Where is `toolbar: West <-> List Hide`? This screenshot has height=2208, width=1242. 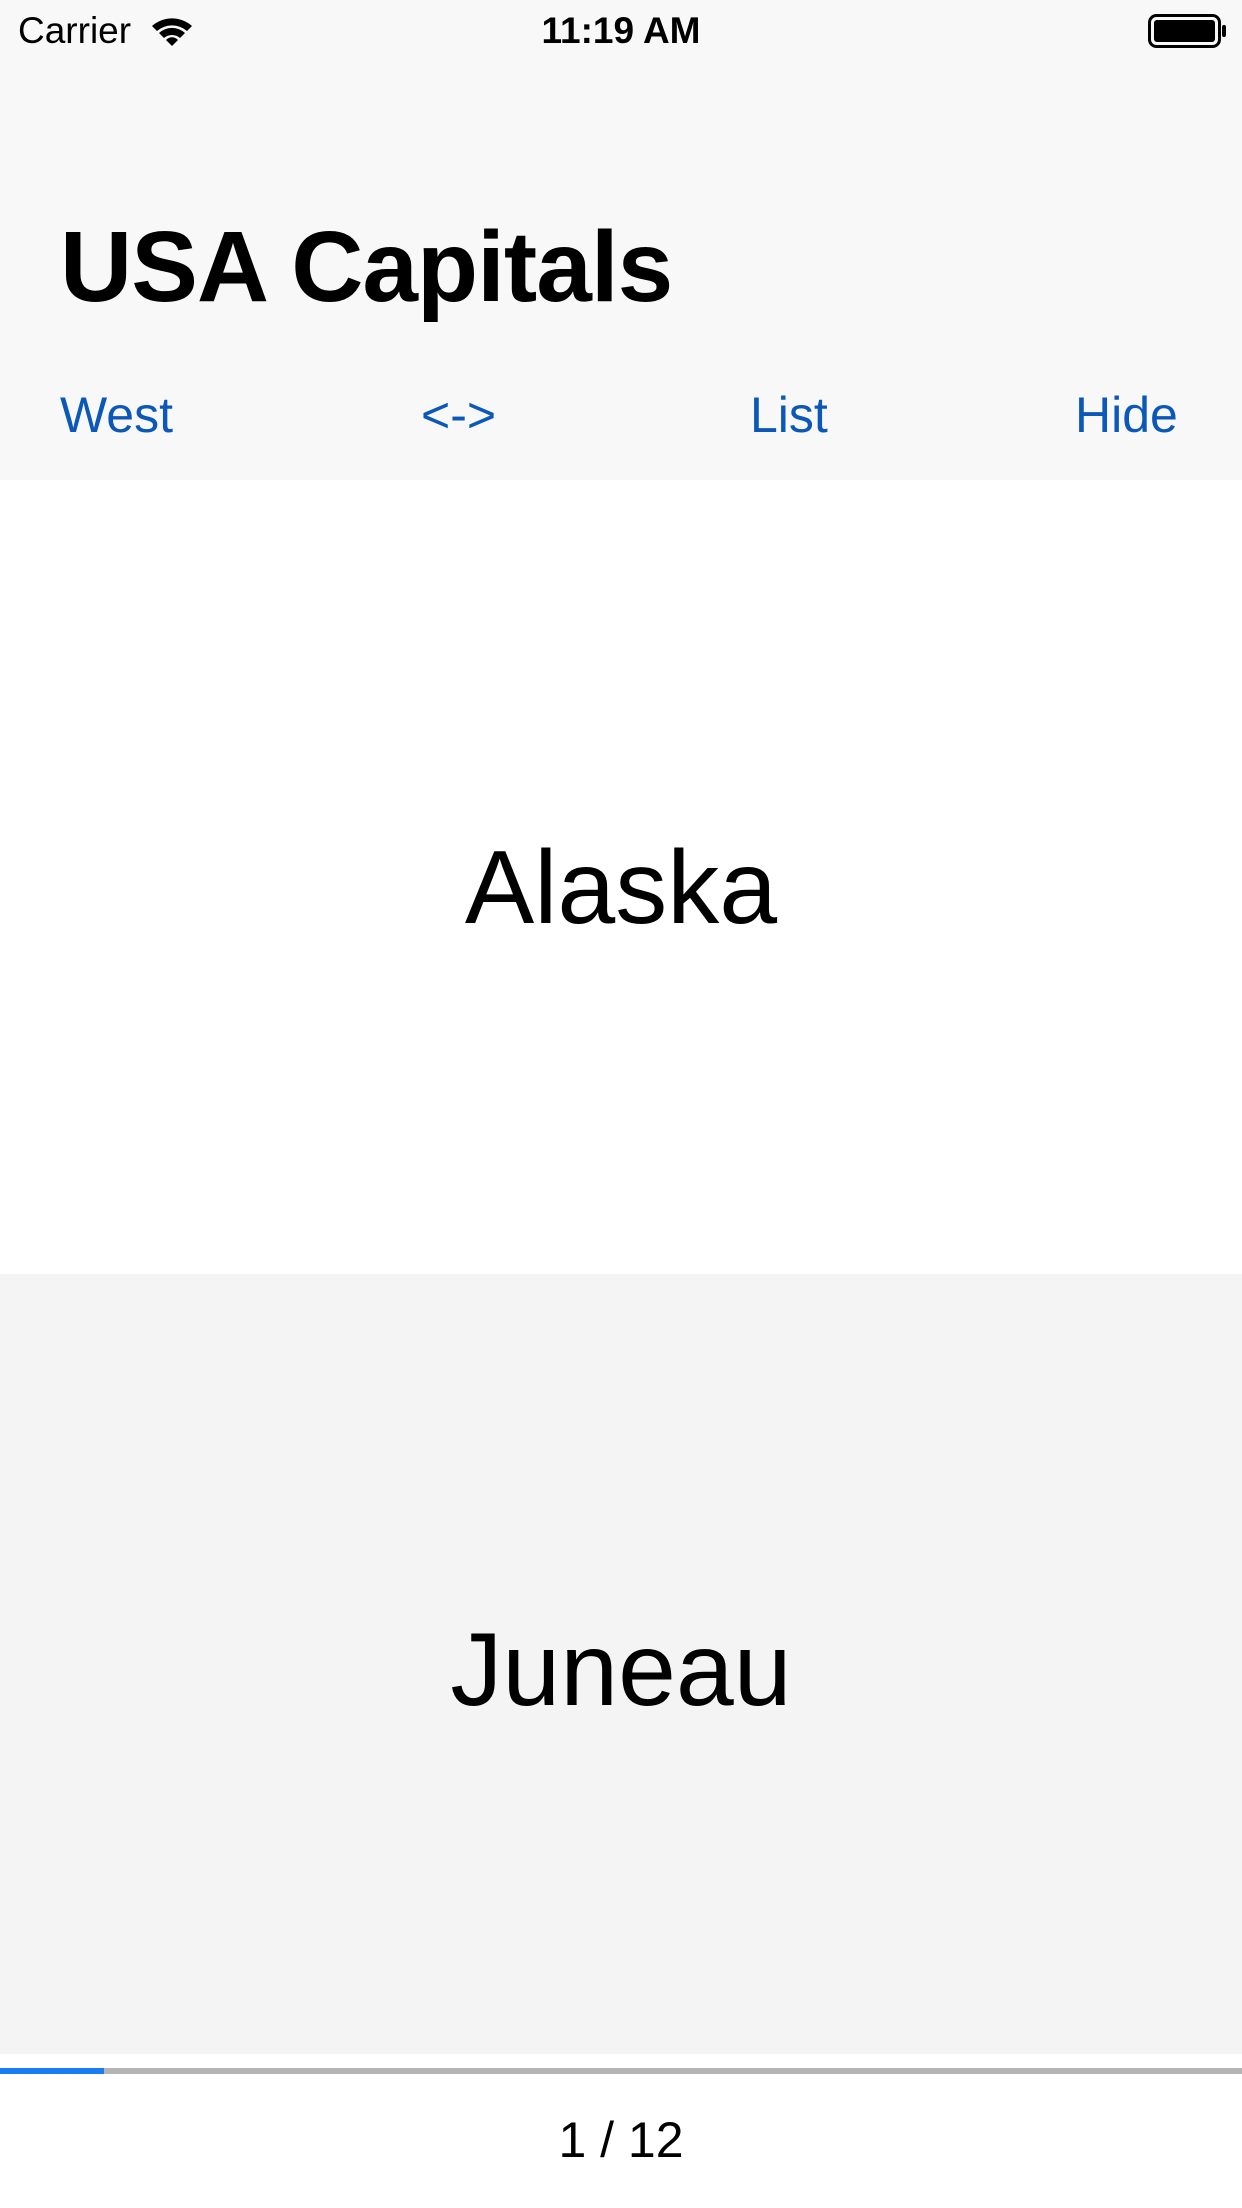
toolbar: West <-> List Hide is located at coordinates (621, 415).